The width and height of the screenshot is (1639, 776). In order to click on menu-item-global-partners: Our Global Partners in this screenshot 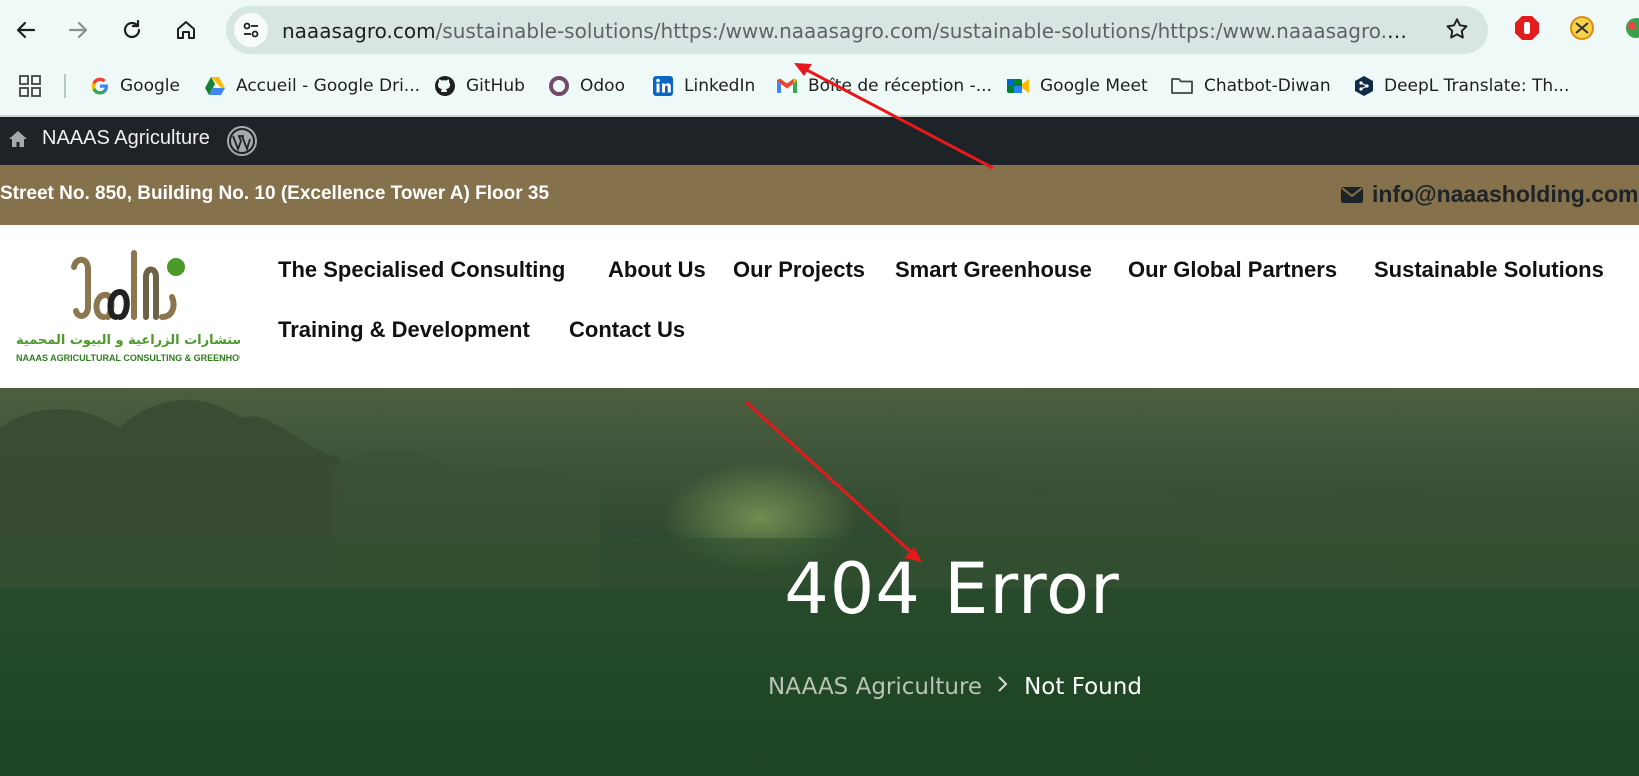, I will do `click(1232, 270)`.